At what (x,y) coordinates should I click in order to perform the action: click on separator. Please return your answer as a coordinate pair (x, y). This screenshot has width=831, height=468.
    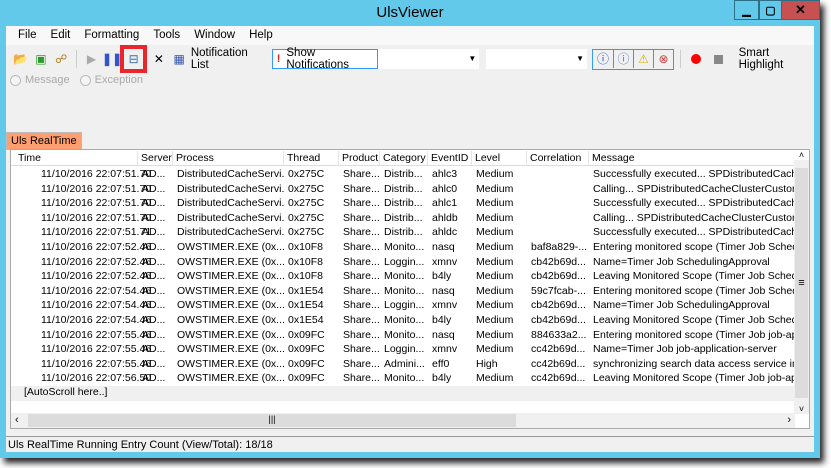
    Looking at the image, I should click on (76, 59).